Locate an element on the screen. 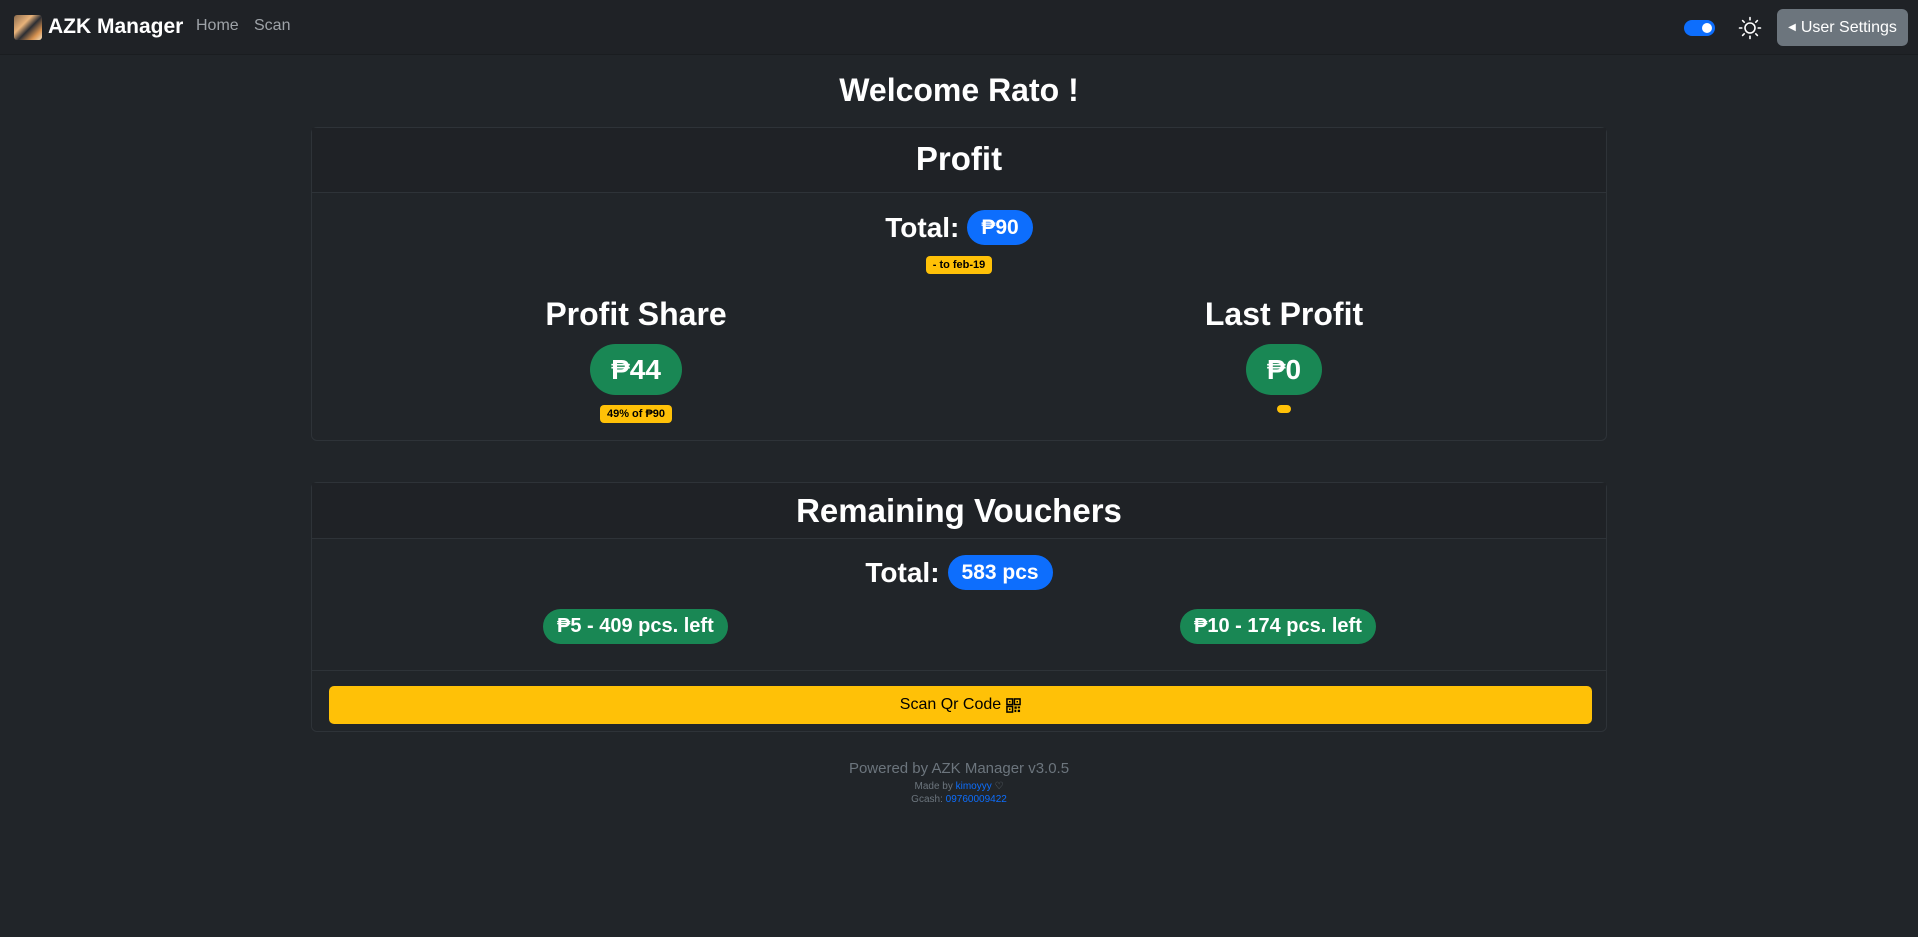  brand-name: AZK Manager is located at coordinates (116, 26).